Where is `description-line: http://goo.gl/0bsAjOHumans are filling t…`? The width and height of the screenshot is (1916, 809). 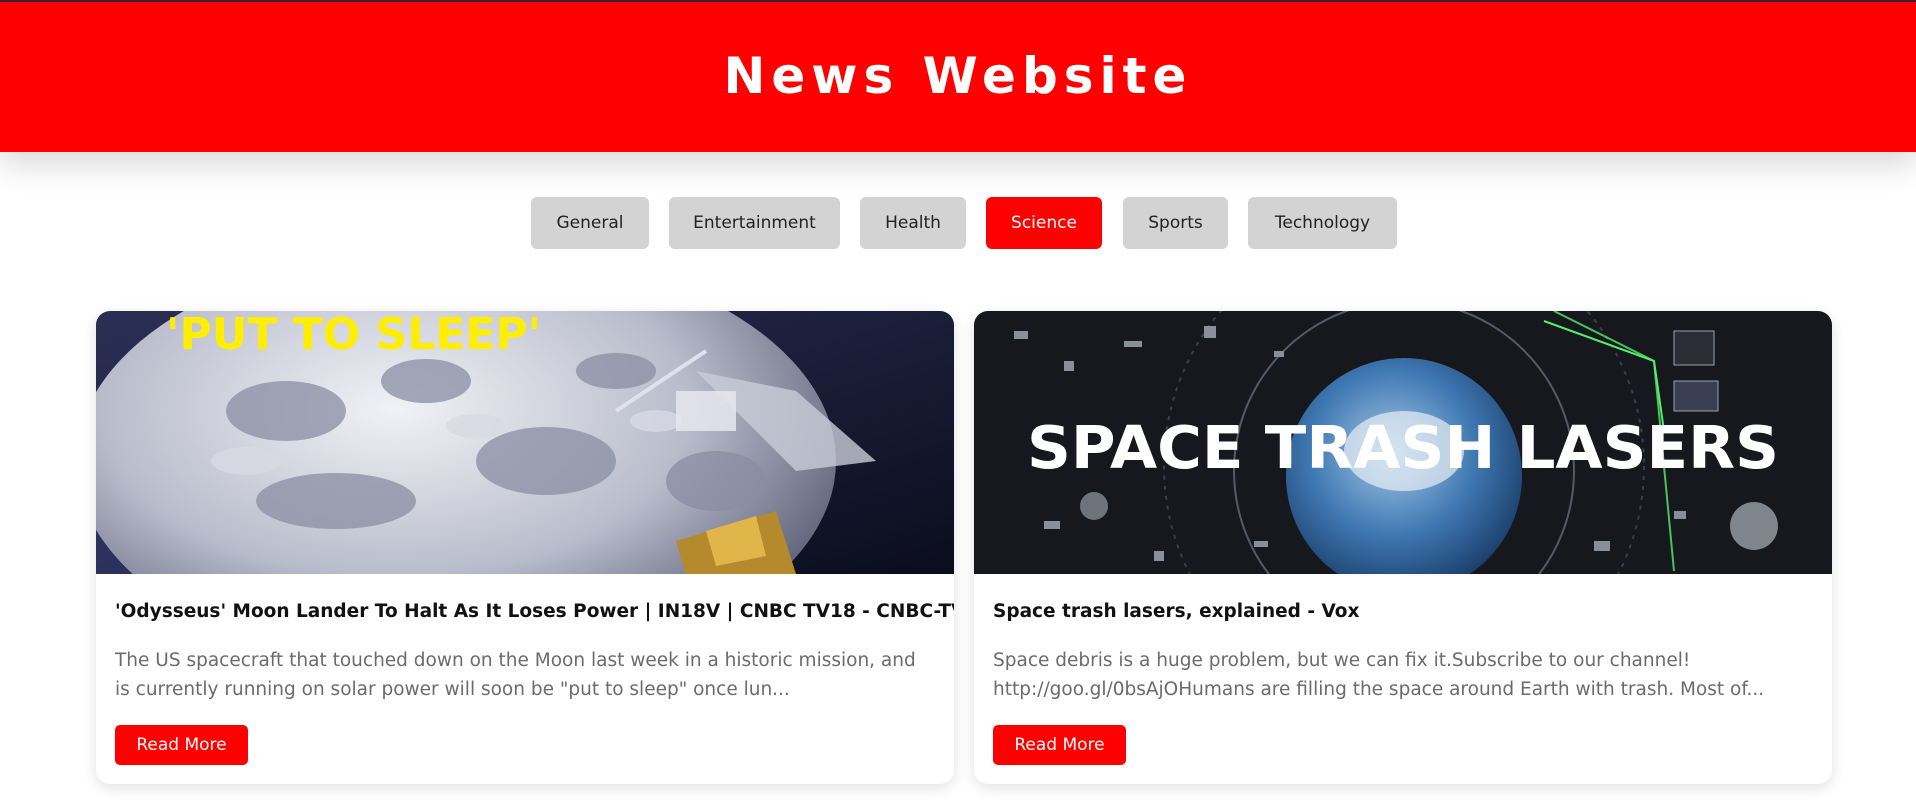 description-line: http://goo.gl/0bsAjOHumans are filling t… is located at coordinates (1379, 689).